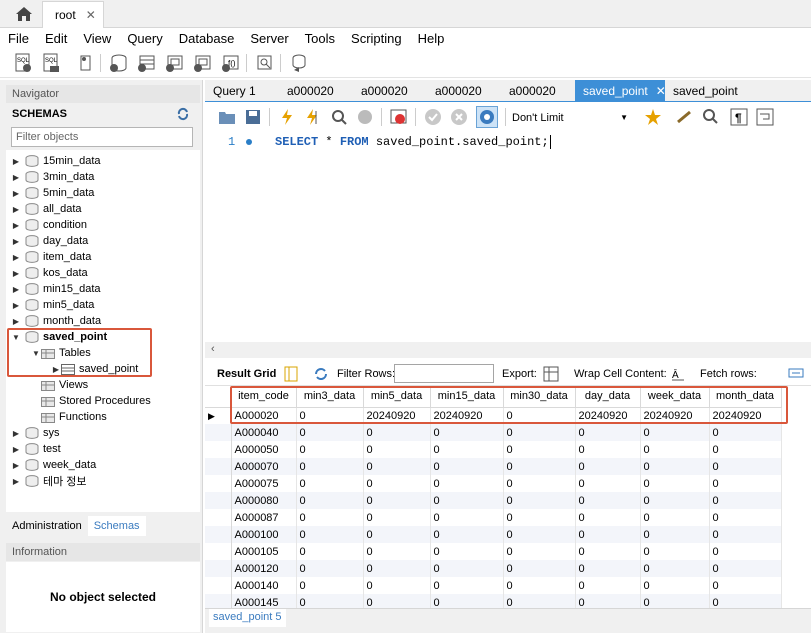 This screenshot has height=633, width=811. I want to click on menu-edit: Edit, so click(56, 38).